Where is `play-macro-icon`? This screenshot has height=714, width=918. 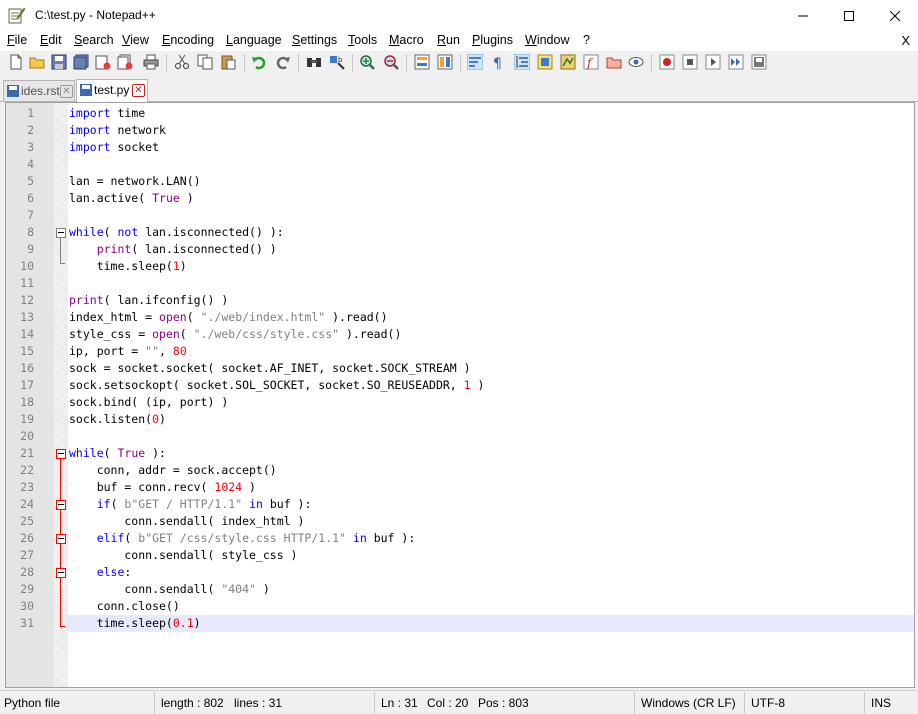
play-macro-icon is located at coordinates (713, 62).